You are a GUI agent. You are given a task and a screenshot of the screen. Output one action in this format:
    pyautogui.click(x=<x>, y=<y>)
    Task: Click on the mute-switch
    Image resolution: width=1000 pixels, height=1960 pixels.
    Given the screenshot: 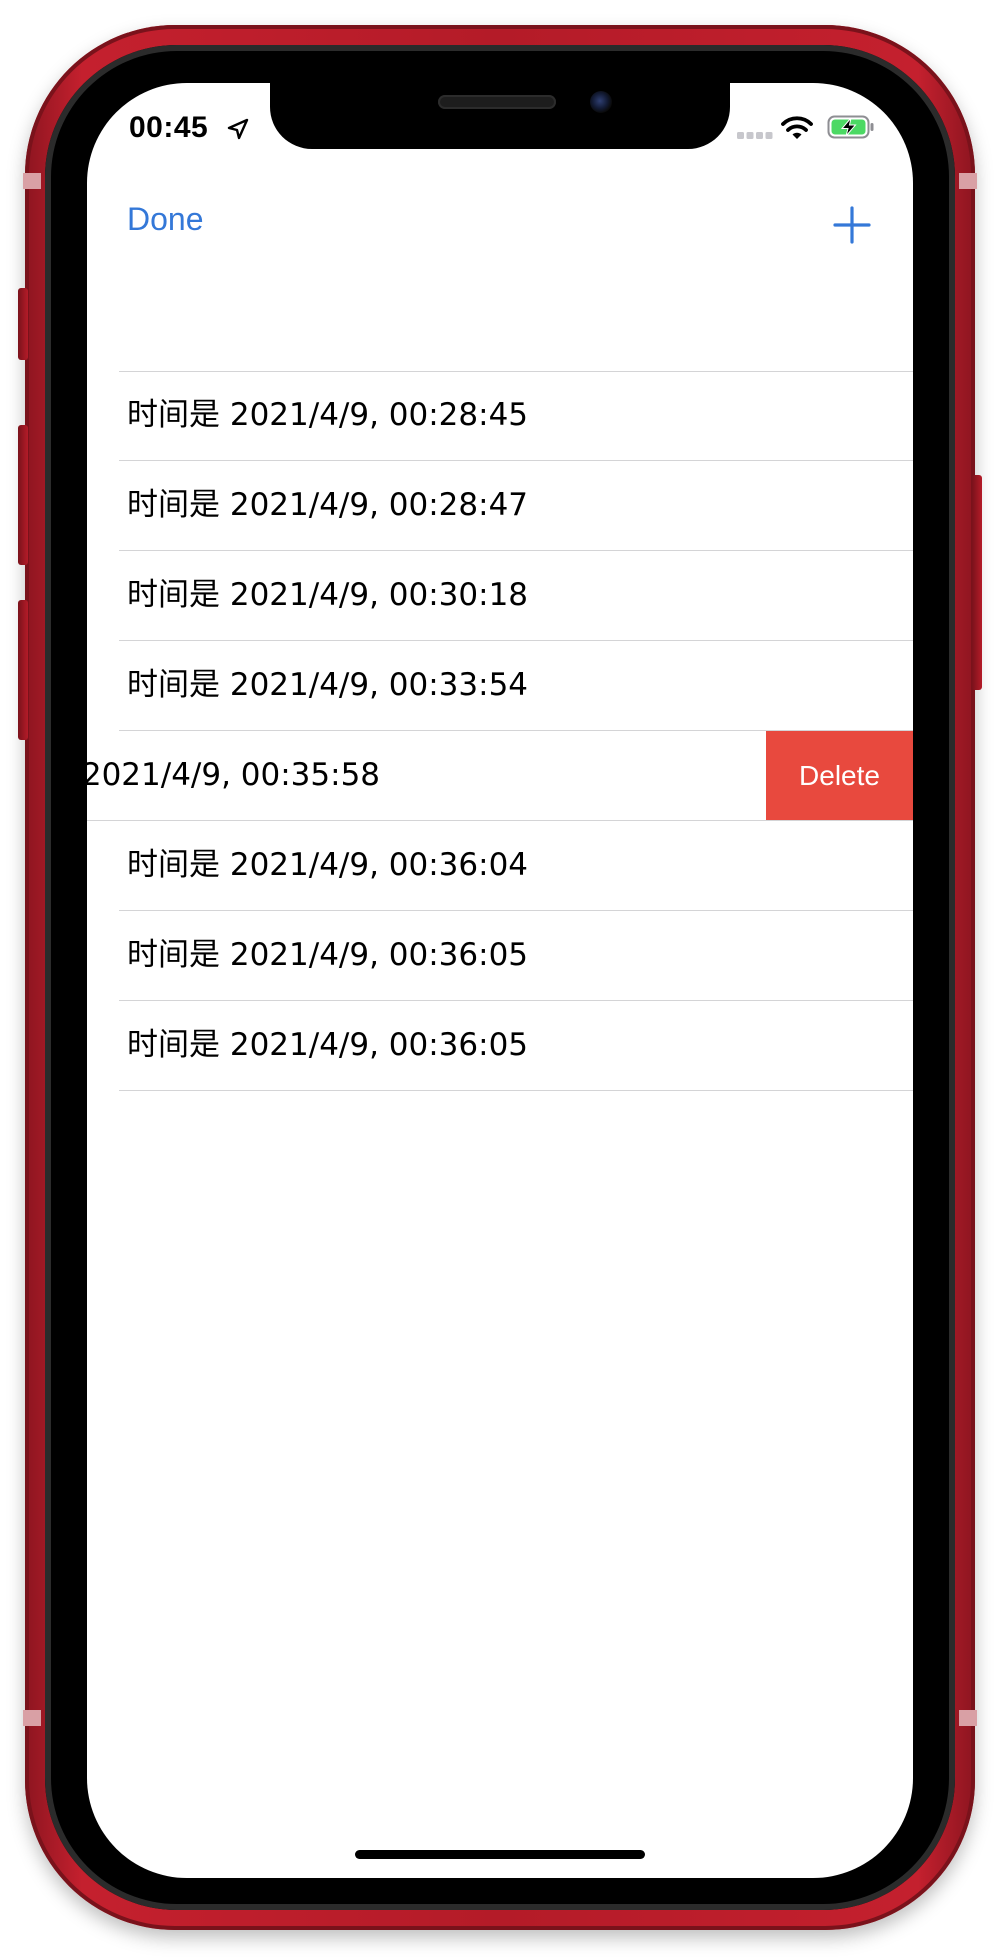 What is the action you would take?
    pyautogui.click(x=23, y=324)
    